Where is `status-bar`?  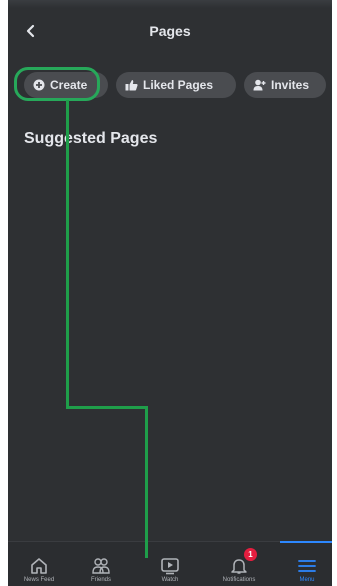 status-bar is located at coordinates (170, 4).